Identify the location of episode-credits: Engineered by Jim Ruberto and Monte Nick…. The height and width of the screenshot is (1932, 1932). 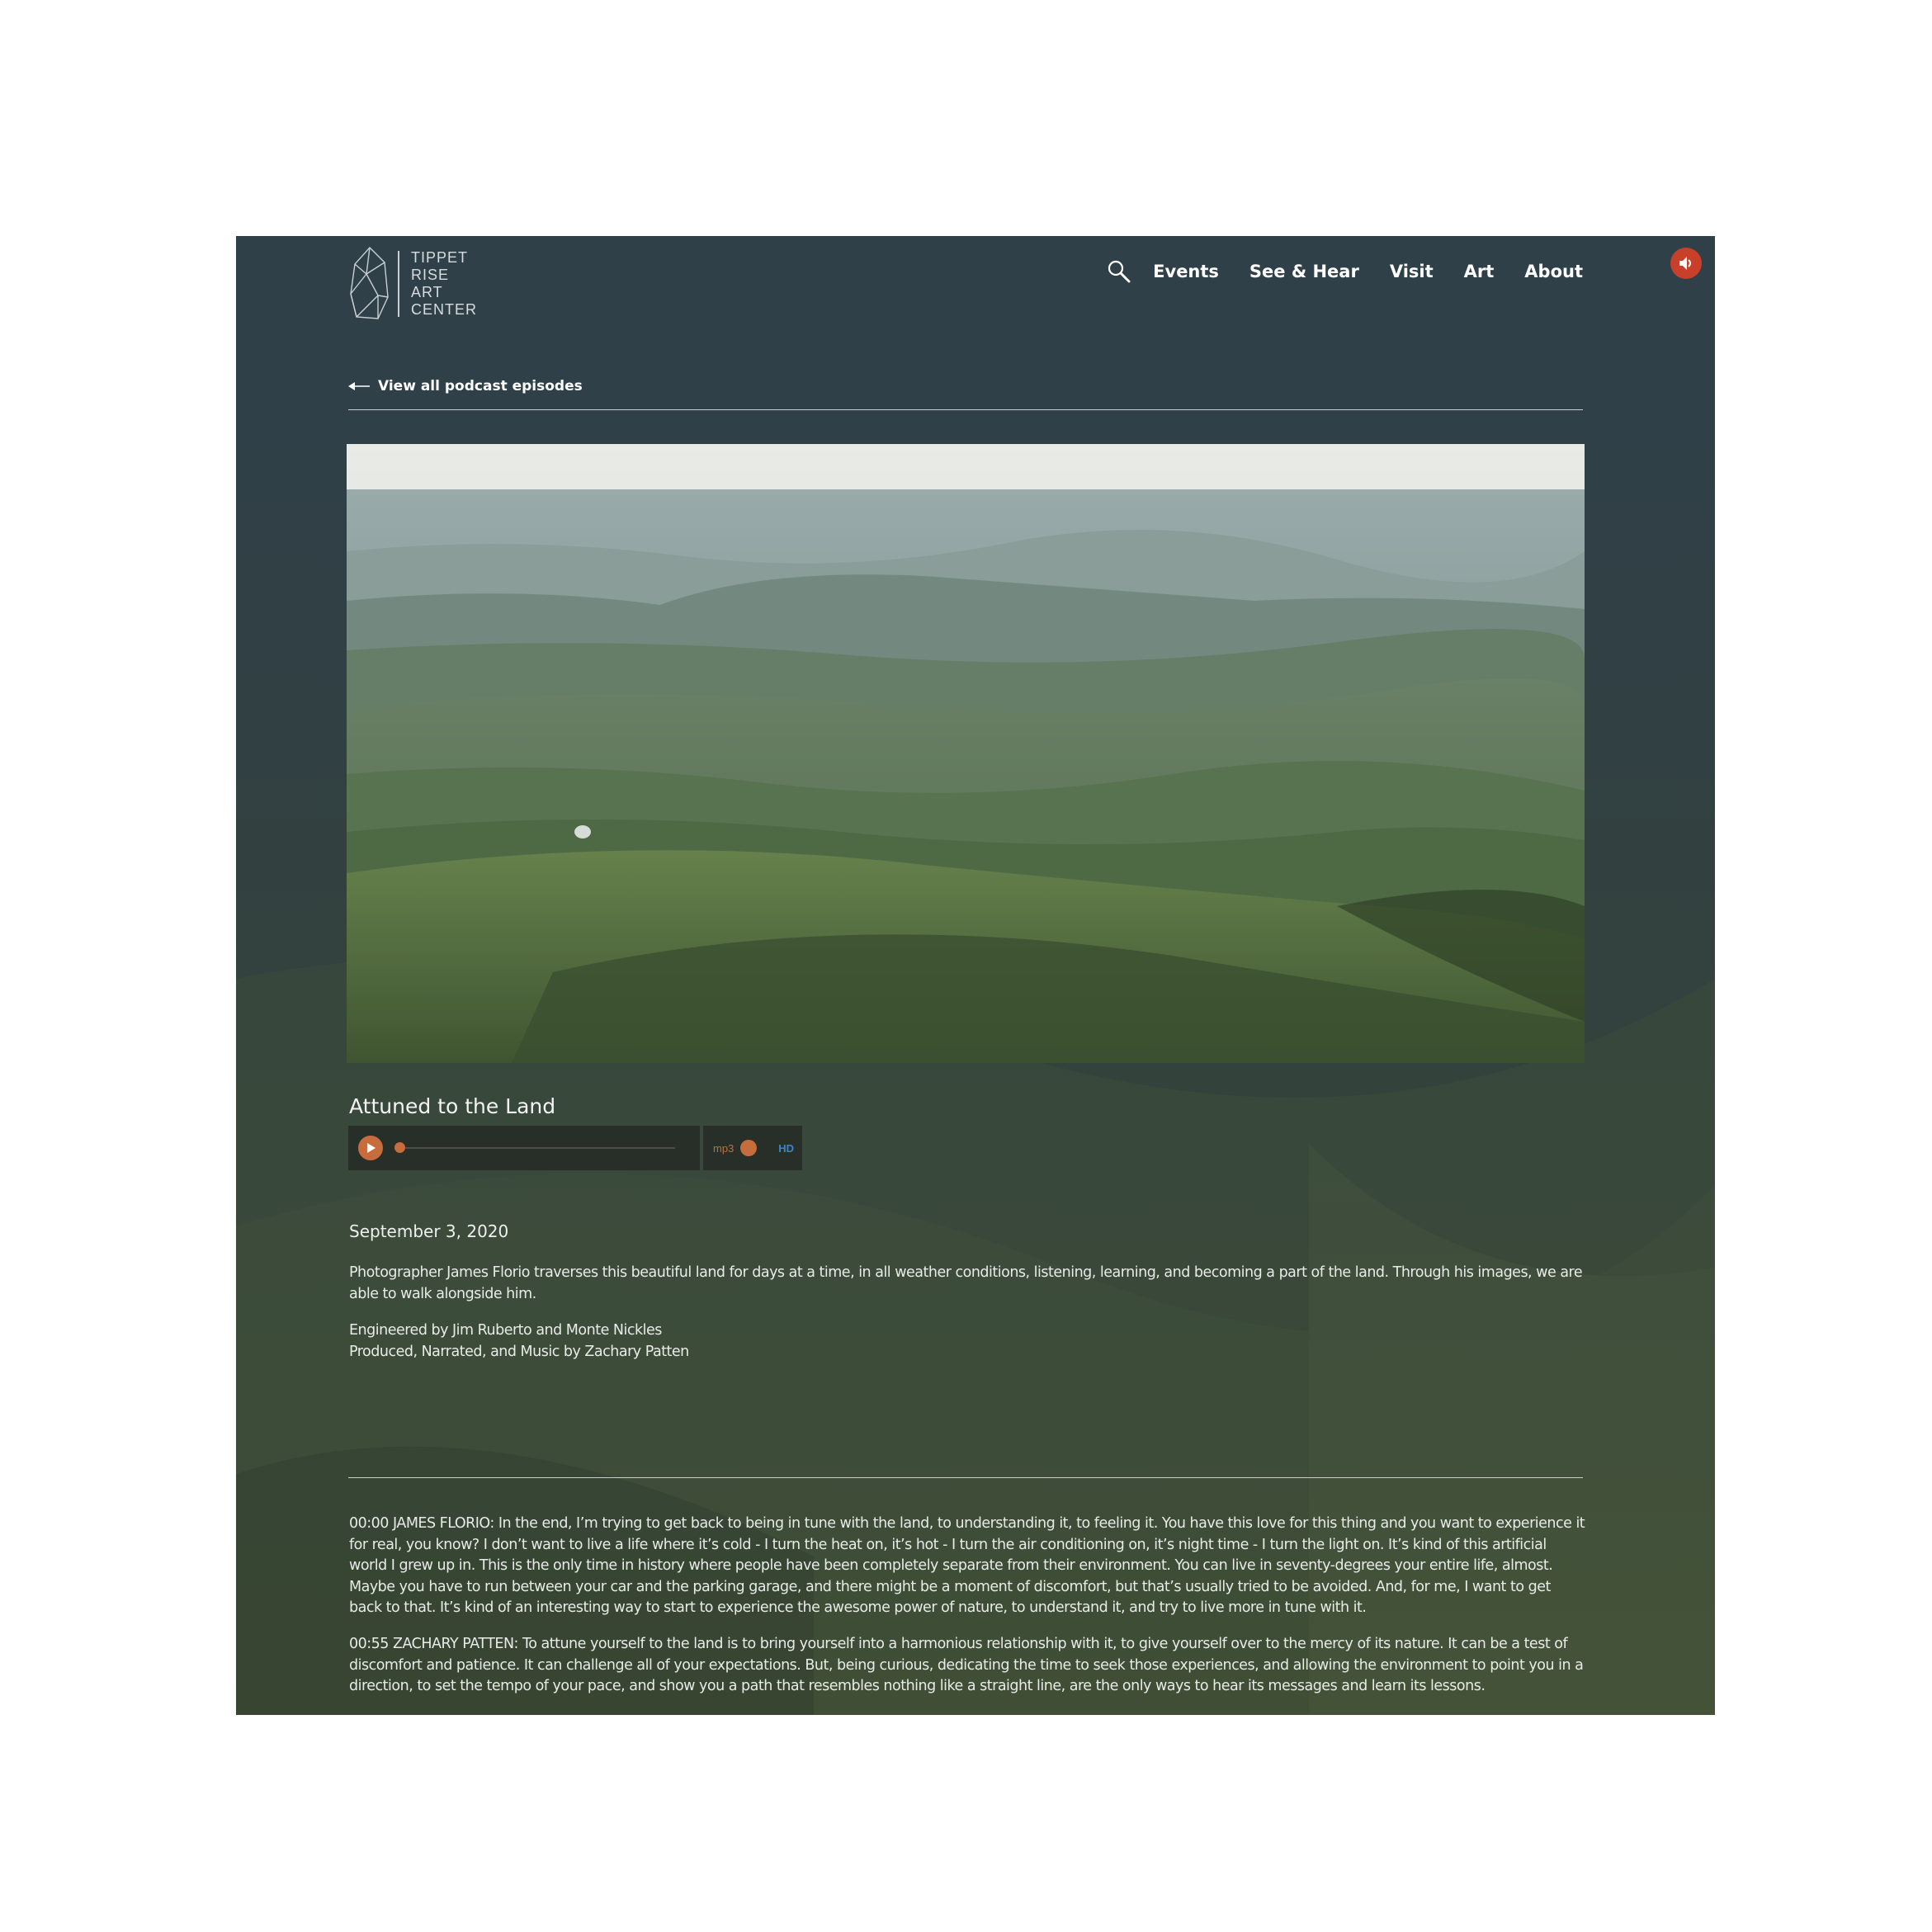
(968, 1341).